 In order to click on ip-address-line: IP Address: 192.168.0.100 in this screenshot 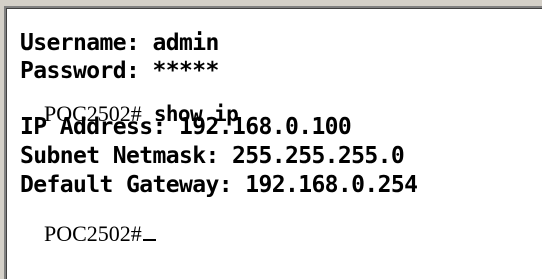, I will do `click(186, 127)`.